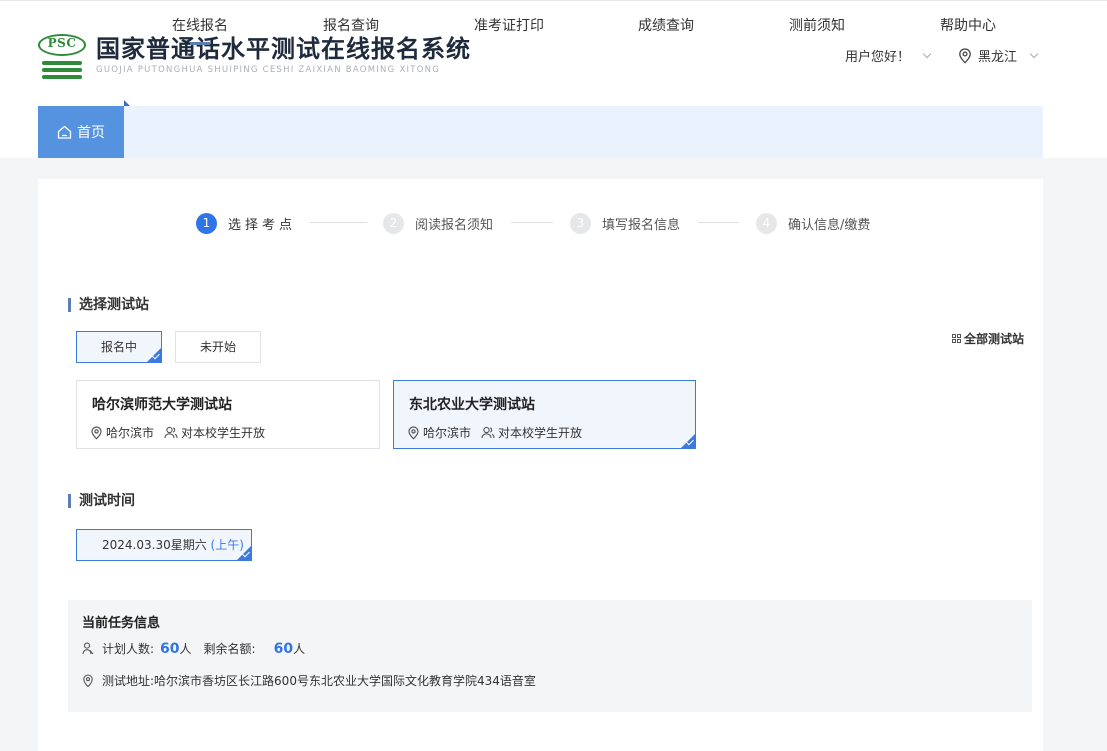 Image resolution: width=1107 pixels, height=751 pixels. Describe the element at coordinates (968, 27) in the screenshot. I see `nav-help-center: 帮助中心` at that location.